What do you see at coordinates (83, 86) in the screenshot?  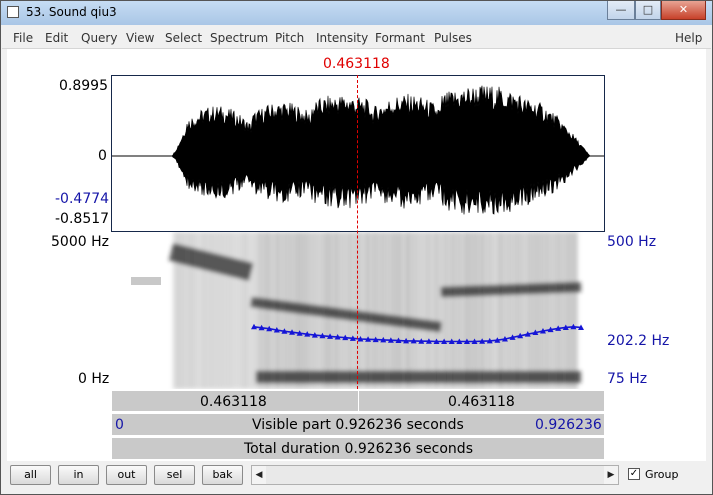 I see `waveform-y-max: 0.8995` at bounding box center [83, 86].